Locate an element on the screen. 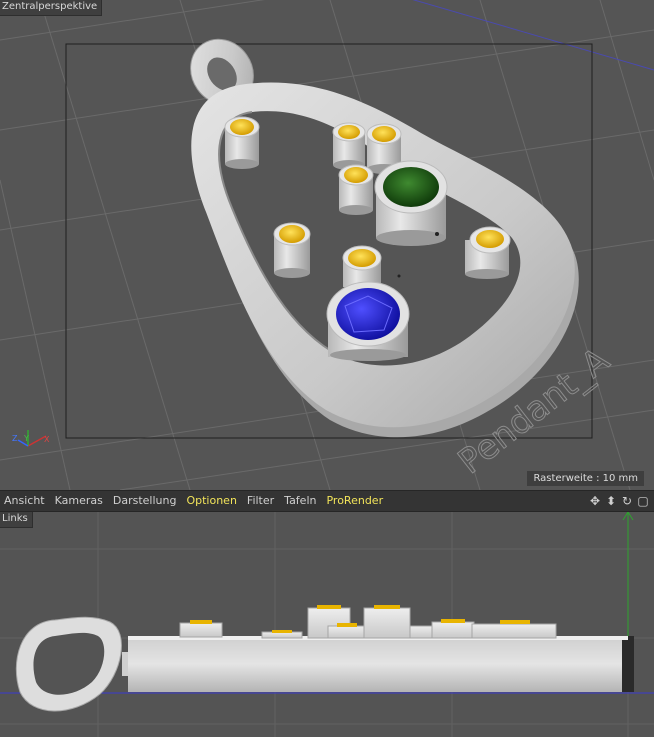 This screenshot has width=654, height=737. bail-profile is located at coordinates (68, 664).